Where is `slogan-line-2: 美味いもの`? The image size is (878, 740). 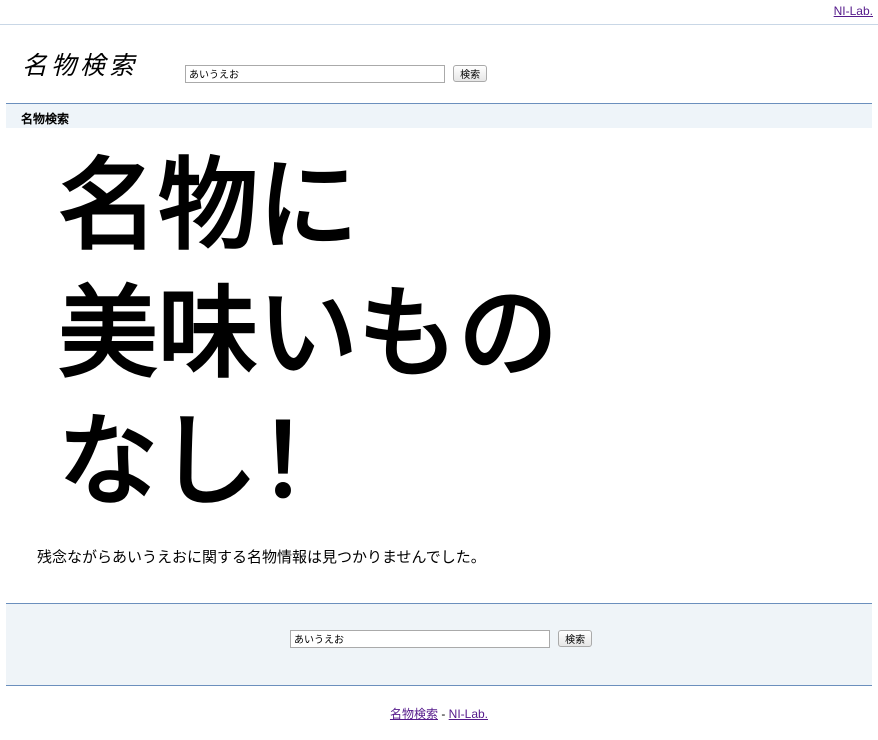 slogan-line-2: 美味いもの is located at coordinates (308, 333).